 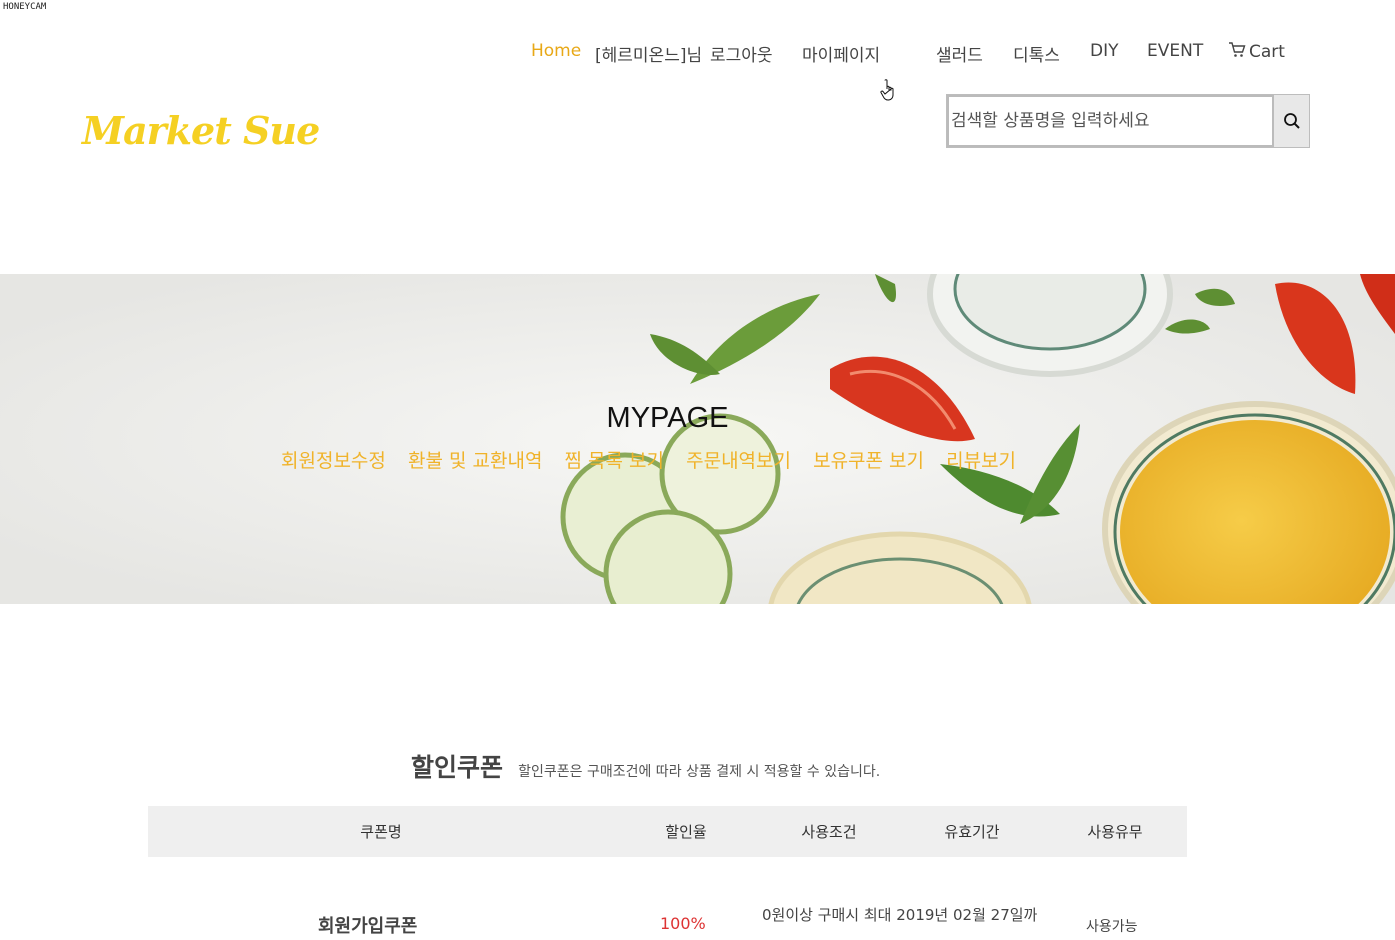 I want to click on coupons-link: 보유쿠폰 보기, so click(x=868, y=461).